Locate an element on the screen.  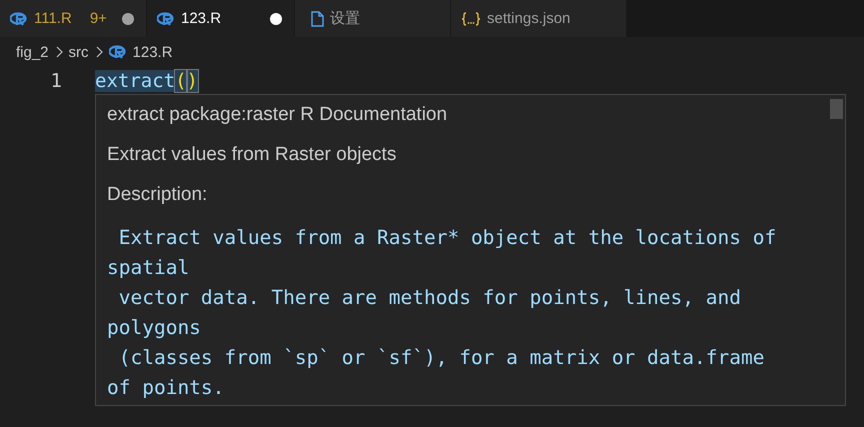
hover-summary: Extract values from Raster objects is located at coordinates (251, 155).